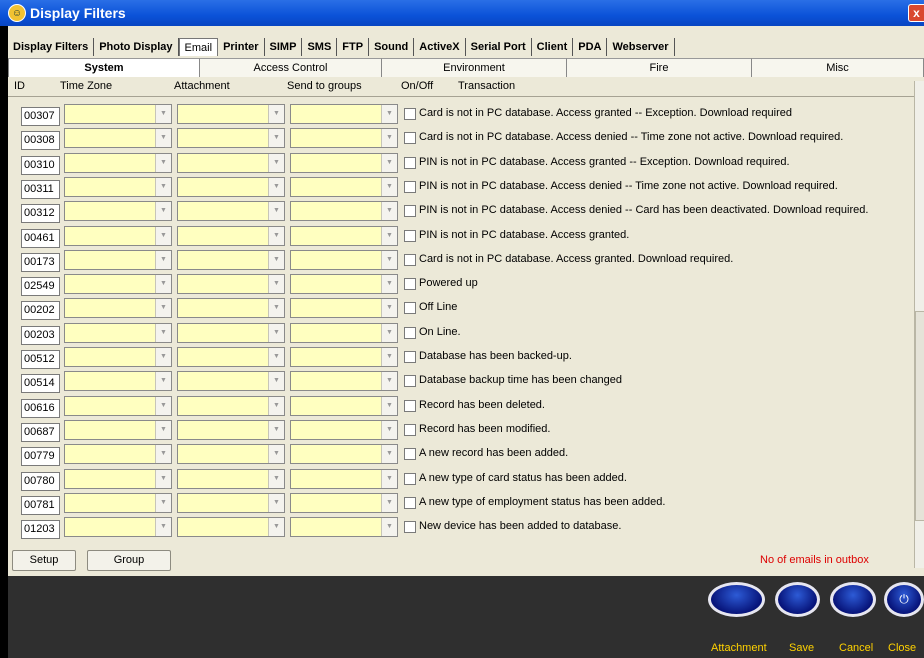  I want to click on tab-display-filters: Display Filters, so click(51, 47).